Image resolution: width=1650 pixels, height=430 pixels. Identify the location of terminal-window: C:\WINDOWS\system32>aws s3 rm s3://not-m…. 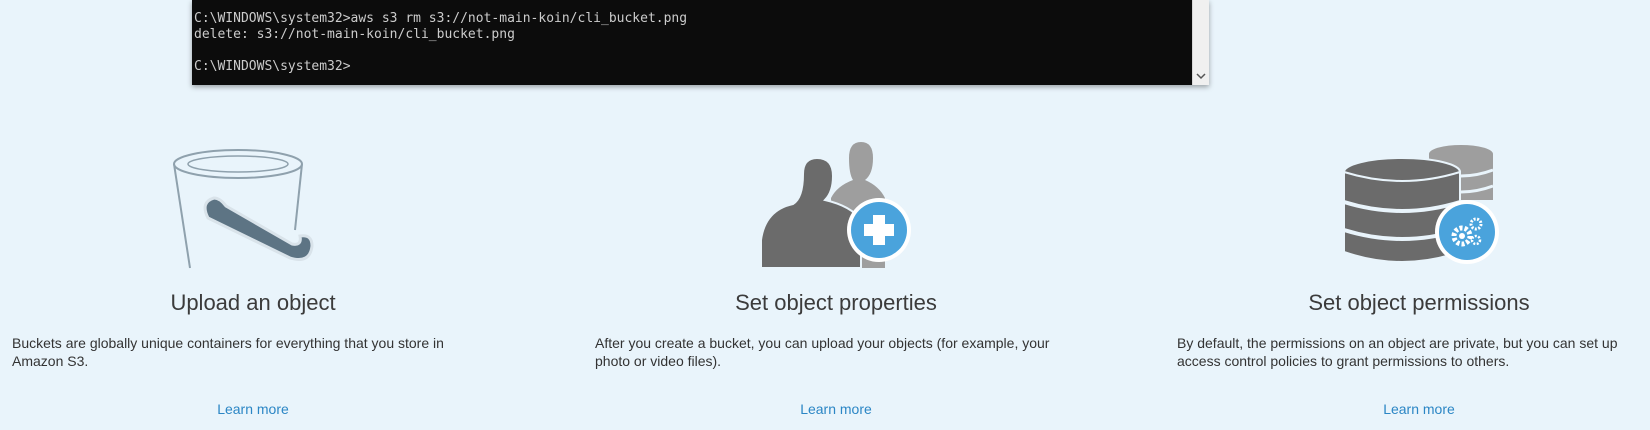
(700, 42).